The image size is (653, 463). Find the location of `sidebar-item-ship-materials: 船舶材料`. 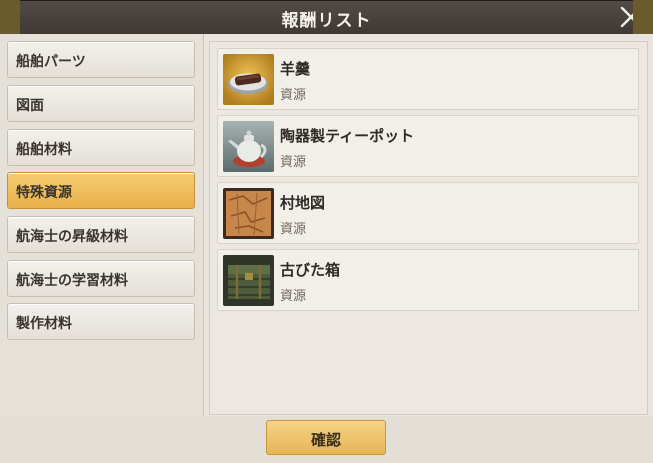

sidebar-item-ship-materials: 船舶材料 is located at coordinates (101, 147).